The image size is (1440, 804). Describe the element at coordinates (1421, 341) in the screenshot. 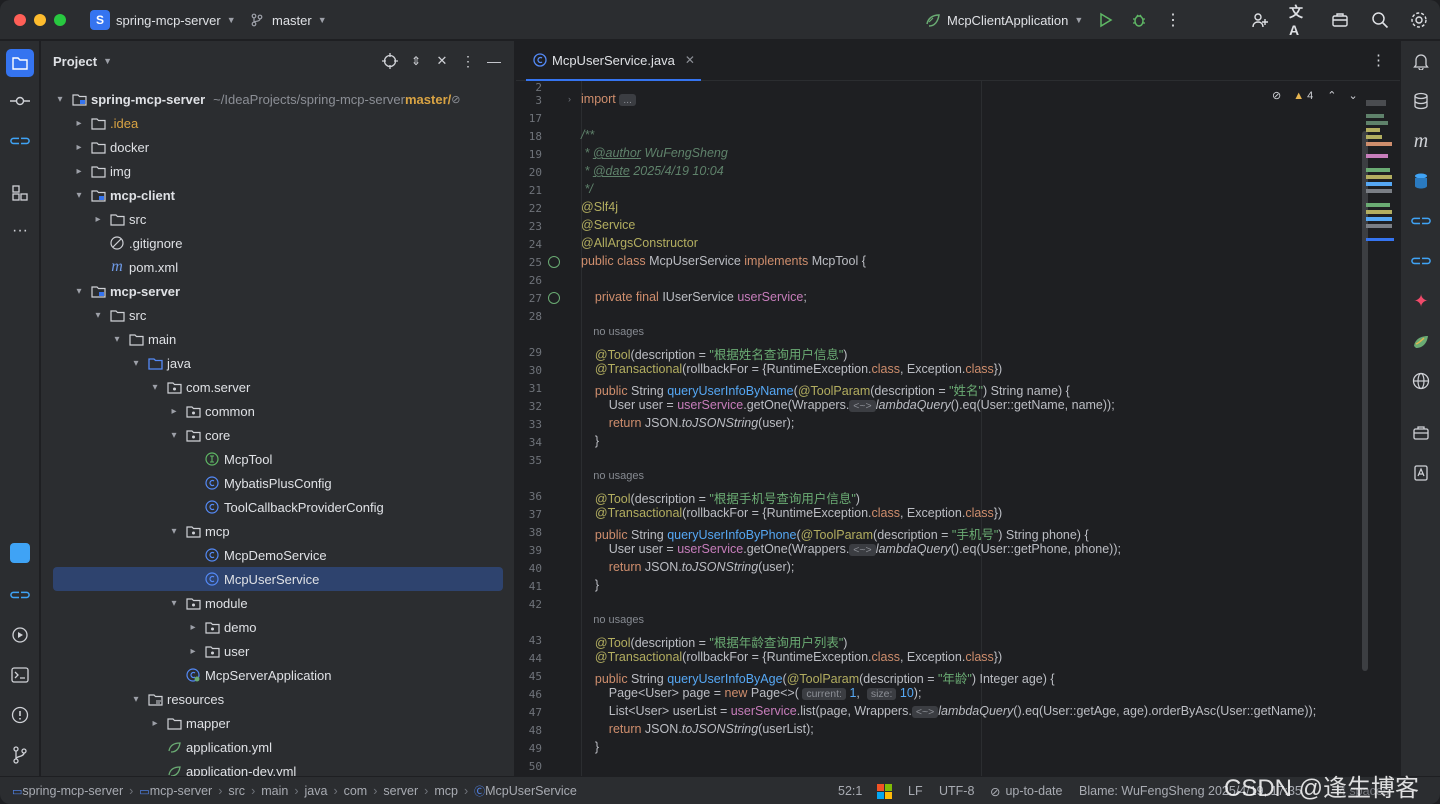

I see `spring-icon` at that location.